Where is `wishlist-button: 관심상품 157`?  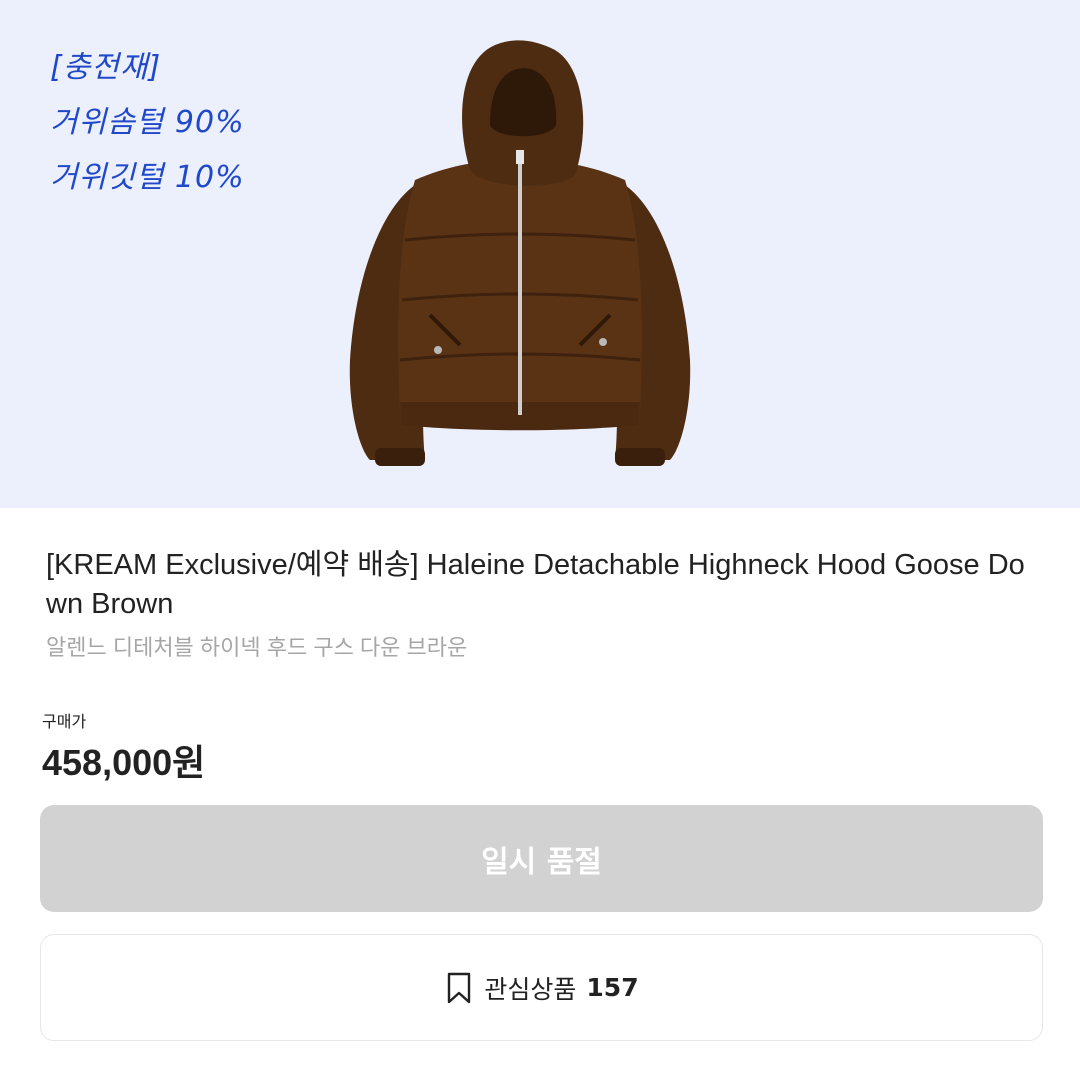
wishlist-button: 관심상품 157 is located at coordinates (541, 987).